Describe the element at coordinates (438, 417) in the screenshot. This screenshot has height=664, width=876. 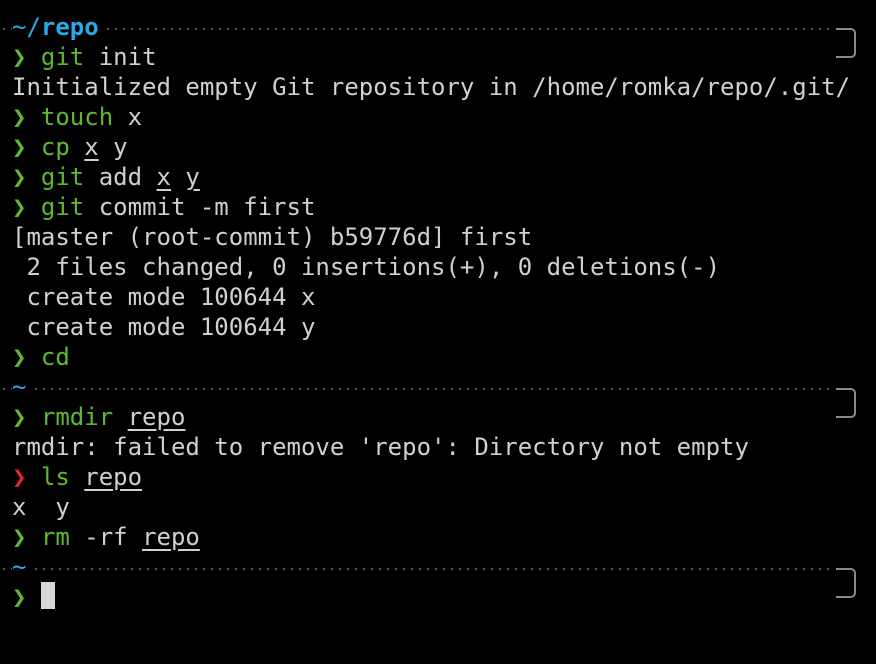
I see `command-line: ❯ rmdir repo` at that location.